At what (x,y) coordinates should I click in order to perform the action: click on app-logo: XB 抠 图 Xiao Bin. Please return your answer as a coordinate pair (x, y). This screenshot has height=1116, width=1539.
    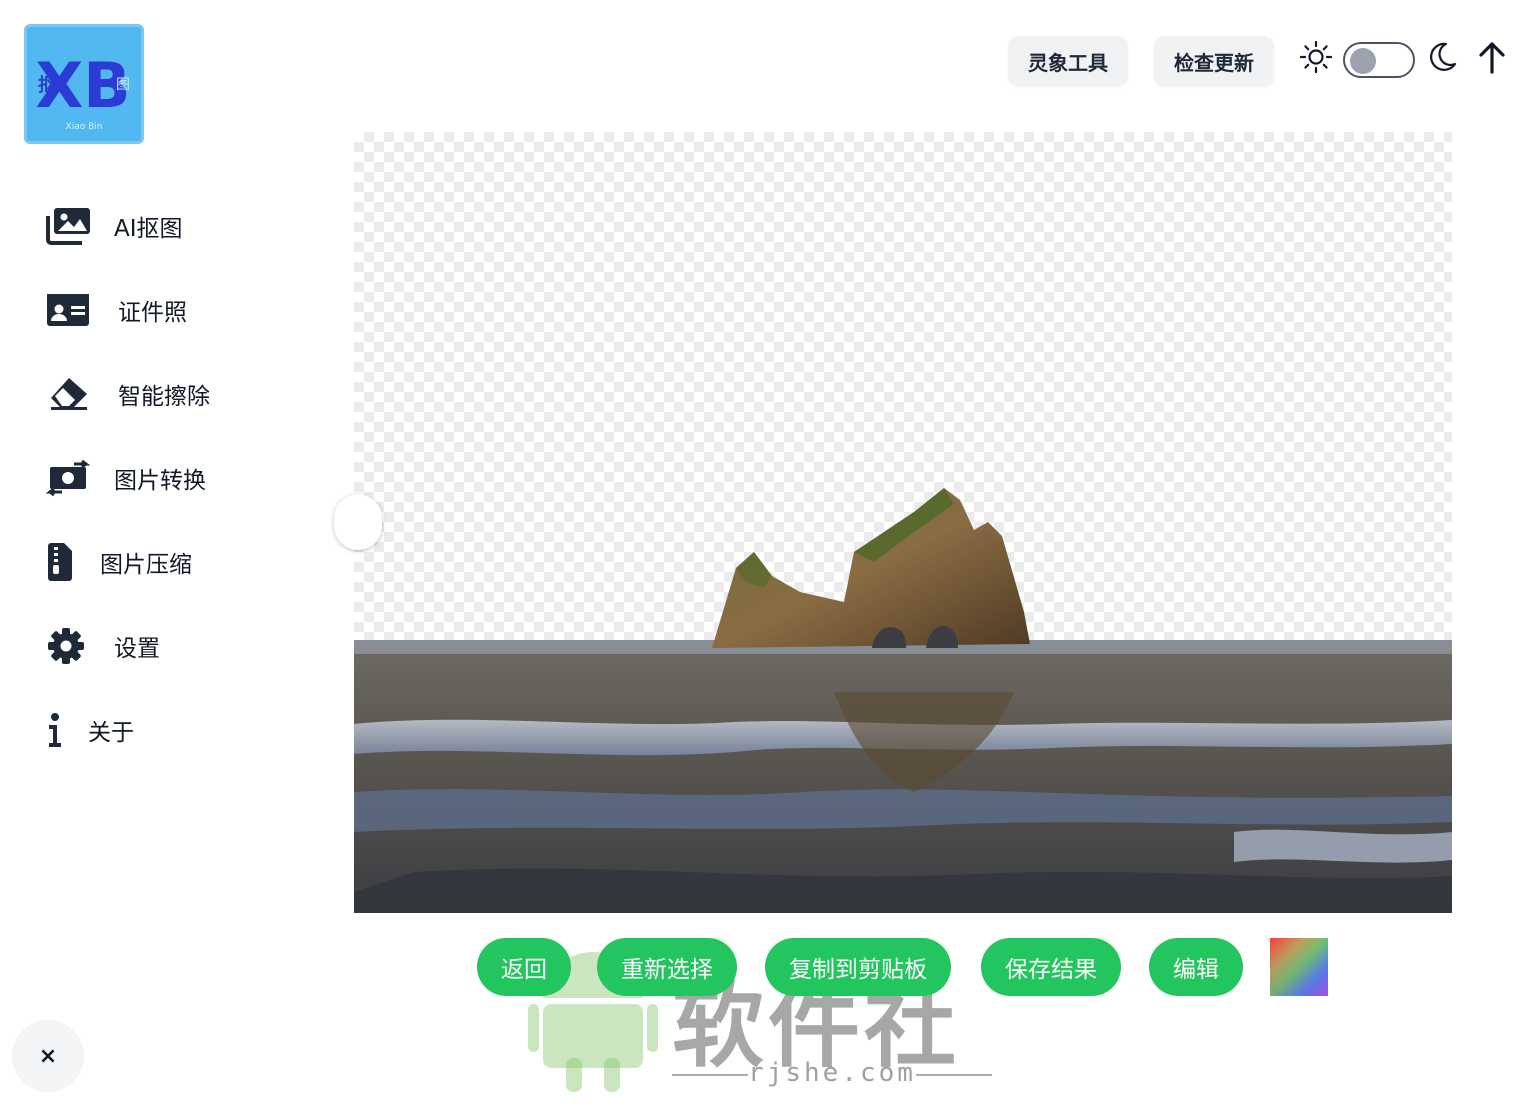
    Looking at the image, I should click on (84, 84).